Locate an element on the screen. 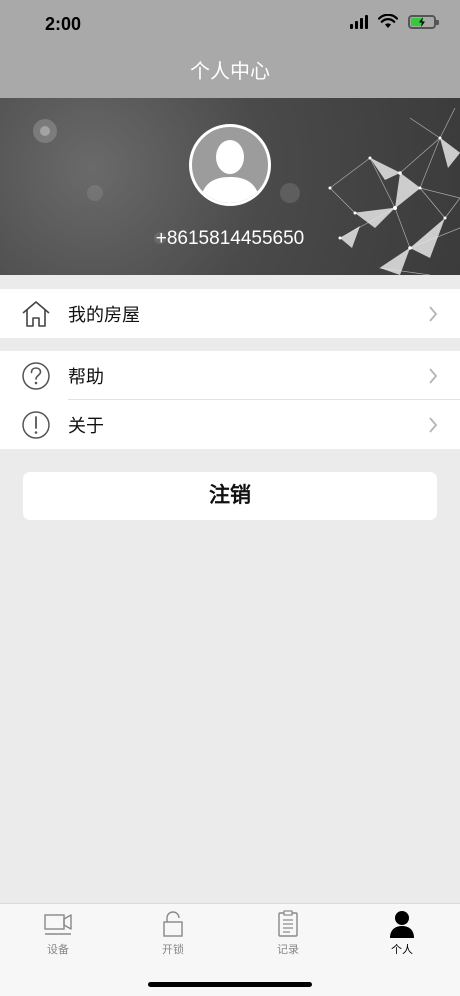 The width and height of the screenshot is (460, 996). tab-records: 记录 is located at coordinates (288, 933).